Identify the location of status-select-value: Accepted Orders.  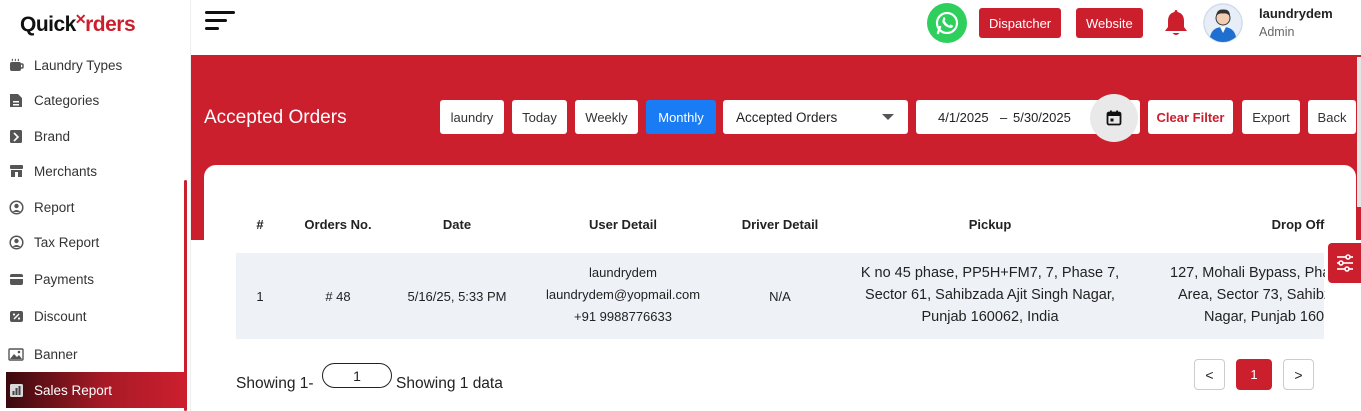
(787, 117).